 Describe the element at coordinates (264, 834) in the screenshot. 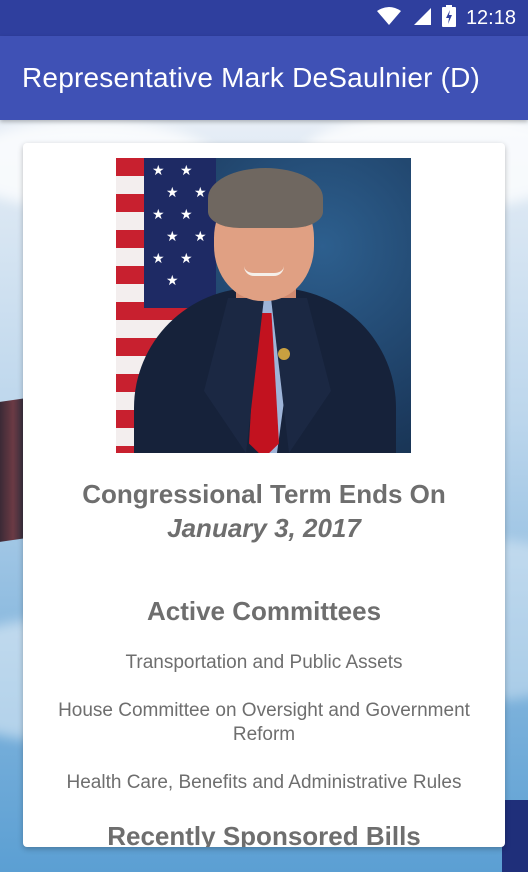

I see `sponsored-bills-heading: Recently Sponsored Bills` at that location.